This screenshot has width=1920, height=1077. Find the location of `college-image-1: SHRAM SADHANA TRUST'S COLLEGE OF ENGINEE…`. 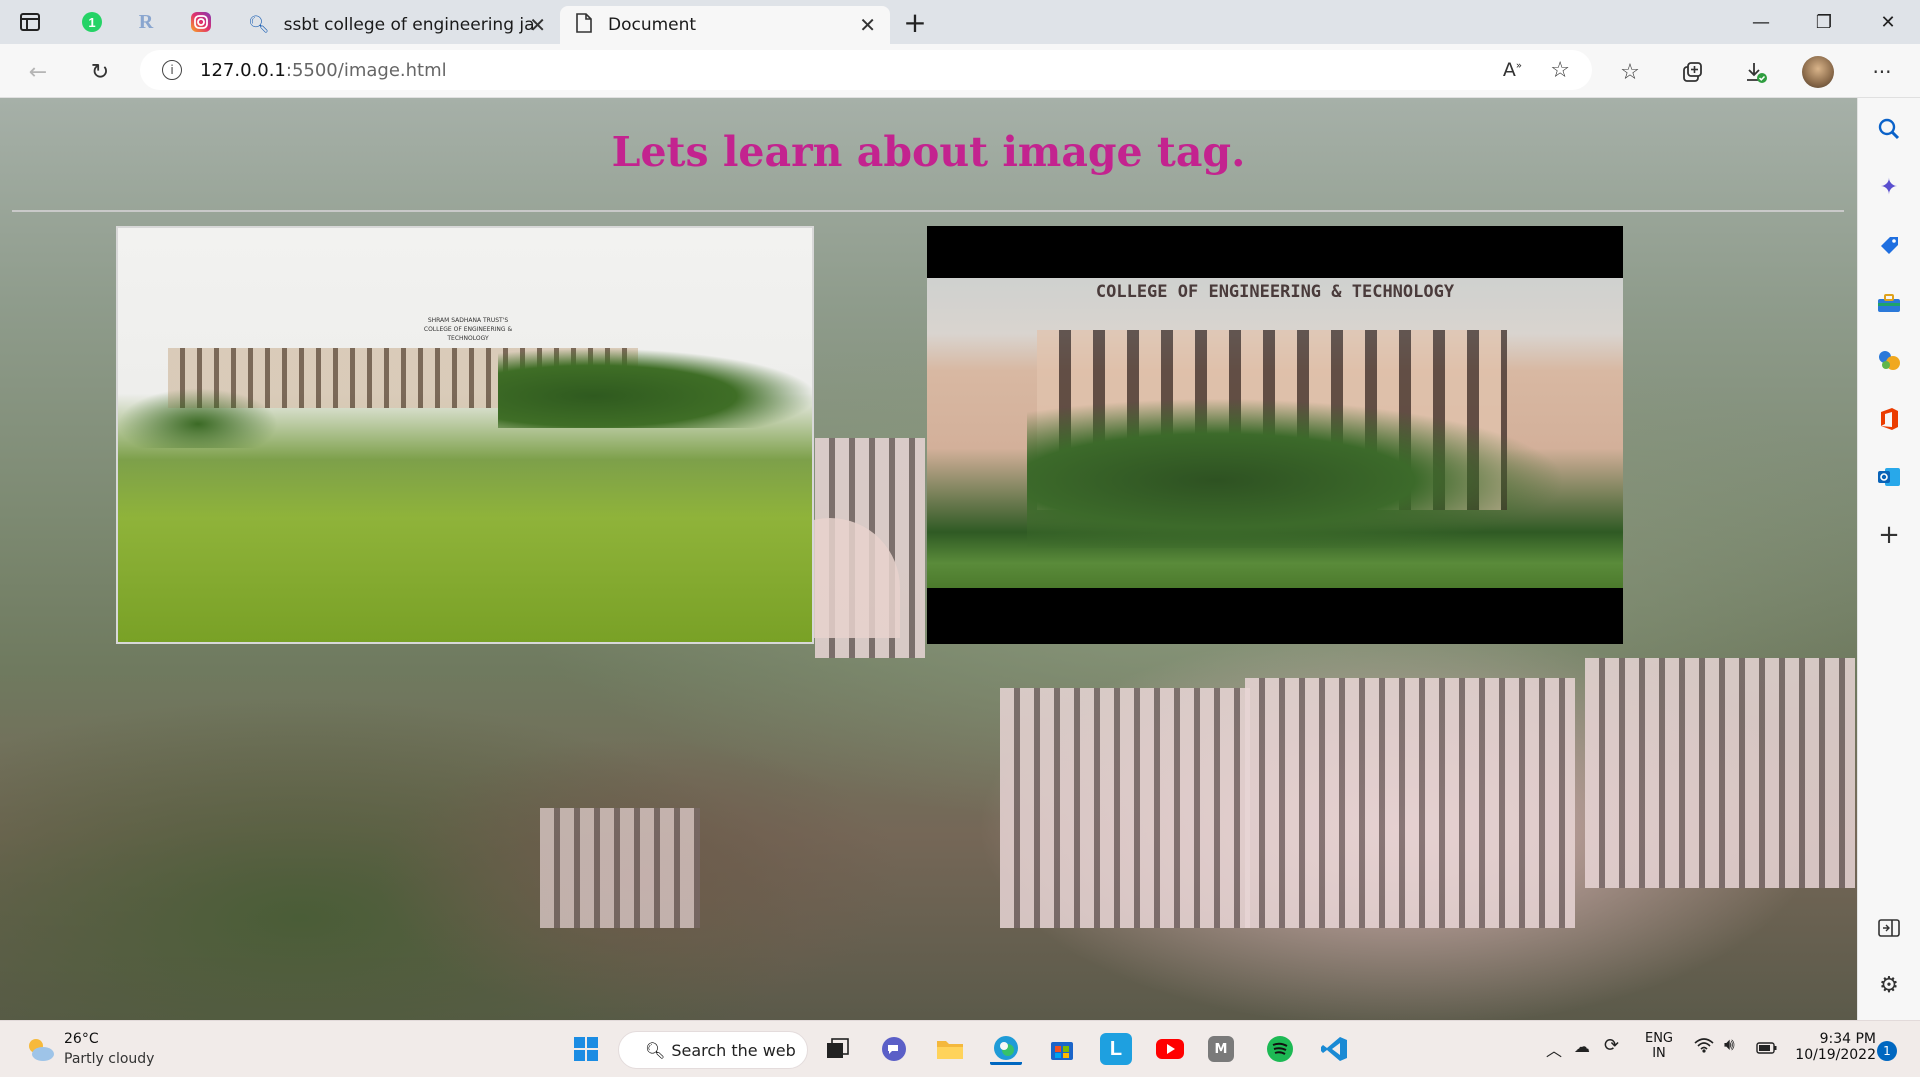

college-image-1: SHRAM SADHANA TRUST'S COLLEGE OF ENGINEE… is located at coordinates (465, 435).